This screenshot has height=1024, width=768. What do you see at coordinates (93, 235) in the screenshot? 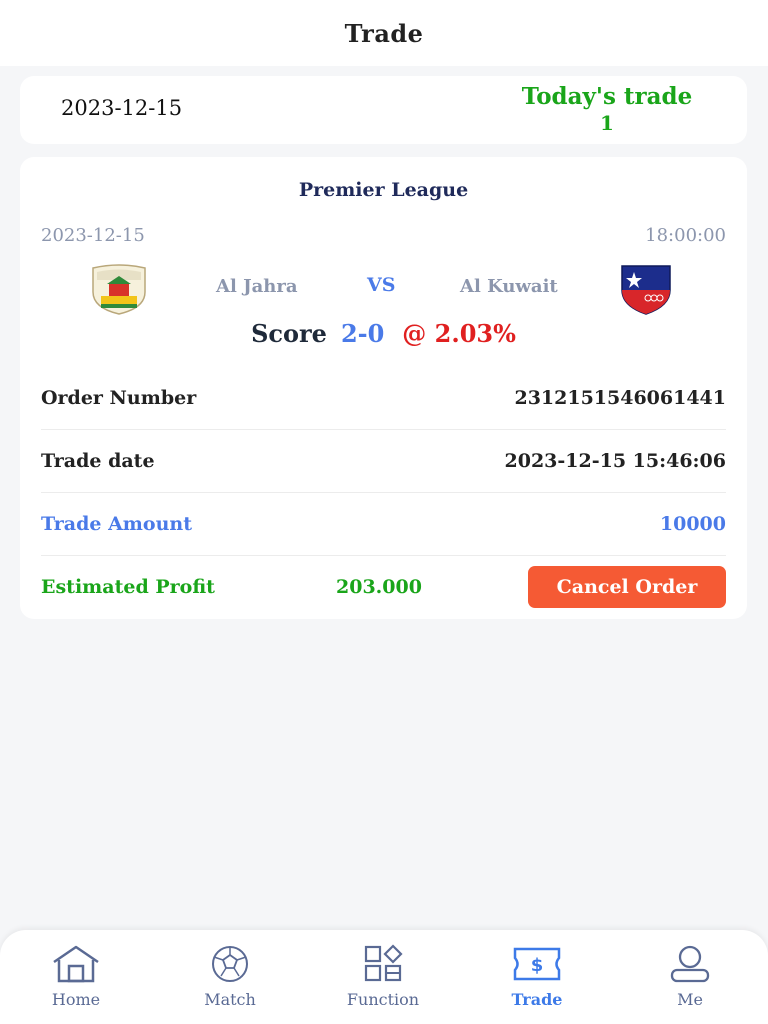
I see `match-date: 2023-12-15` at bounding box center [93, 235].